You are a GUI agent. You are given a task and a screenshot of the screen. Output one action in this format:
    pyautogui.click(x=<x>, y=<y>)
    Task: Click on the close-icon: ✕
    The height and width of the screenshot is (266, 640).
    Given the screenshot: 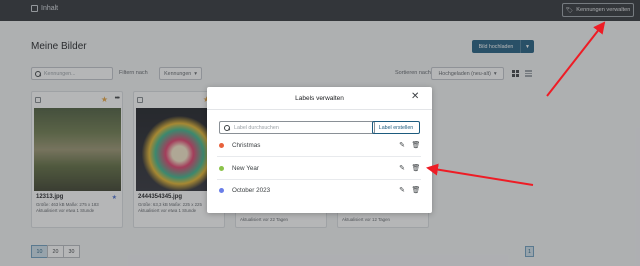 What is the action you would take?
    pyautogui.click(x=415, y=97)
    